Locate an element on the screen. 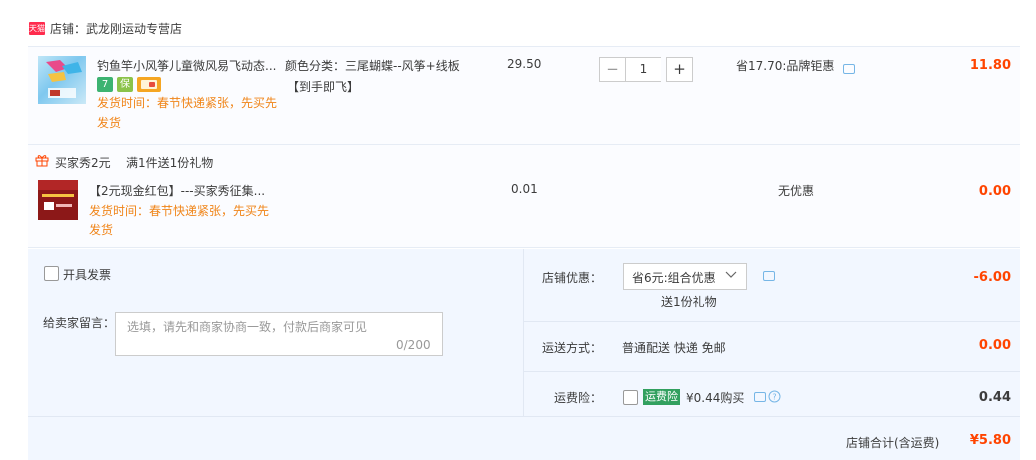 The height and width of the screenshot is (460, 1036). shipping-label: 运送方式： is located at coordinates (571, 348).